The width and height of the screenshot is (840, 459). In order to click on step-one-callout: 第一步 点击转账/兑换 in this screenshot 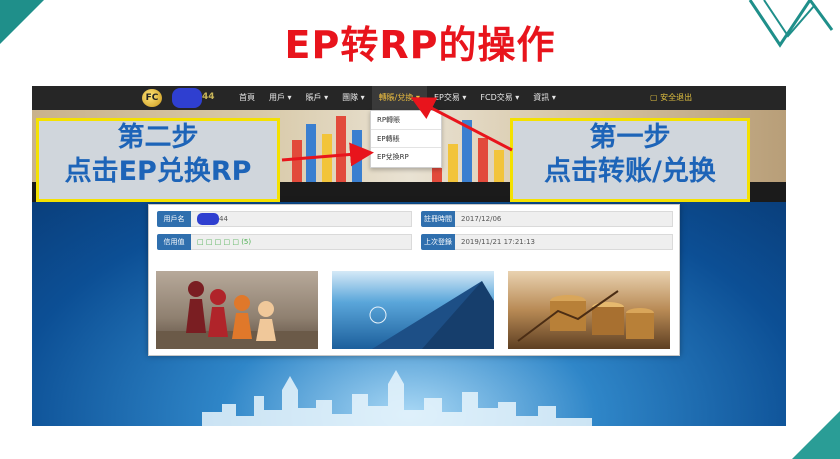, I will do `click(630, 160)`.